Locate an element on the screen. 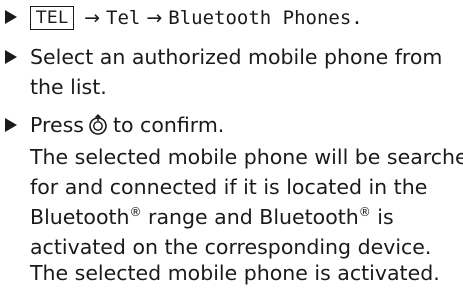  step-2-line-2: the list. is located at coordinates (68, 87).